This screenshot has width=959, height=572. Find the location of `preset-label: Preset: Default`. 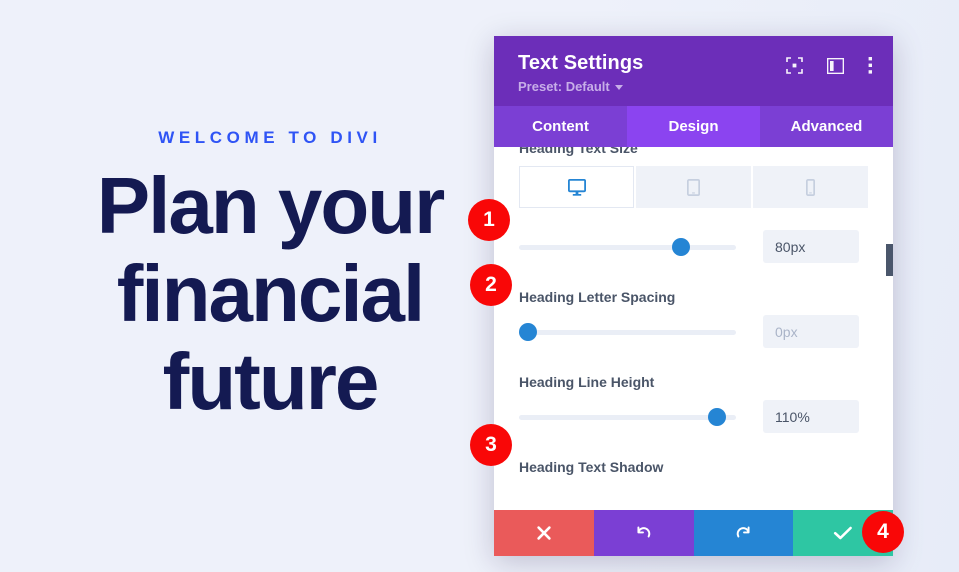

preset-label: Preset: Default is located at coordinates (564, 86).